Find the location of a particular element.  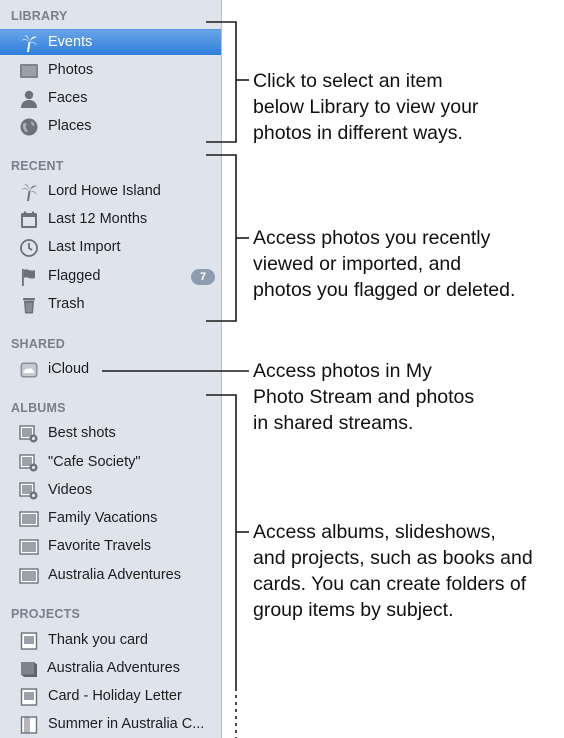

sidebar-item-favorite-travels: Favorite Travels is located at coordinates (110, 547).